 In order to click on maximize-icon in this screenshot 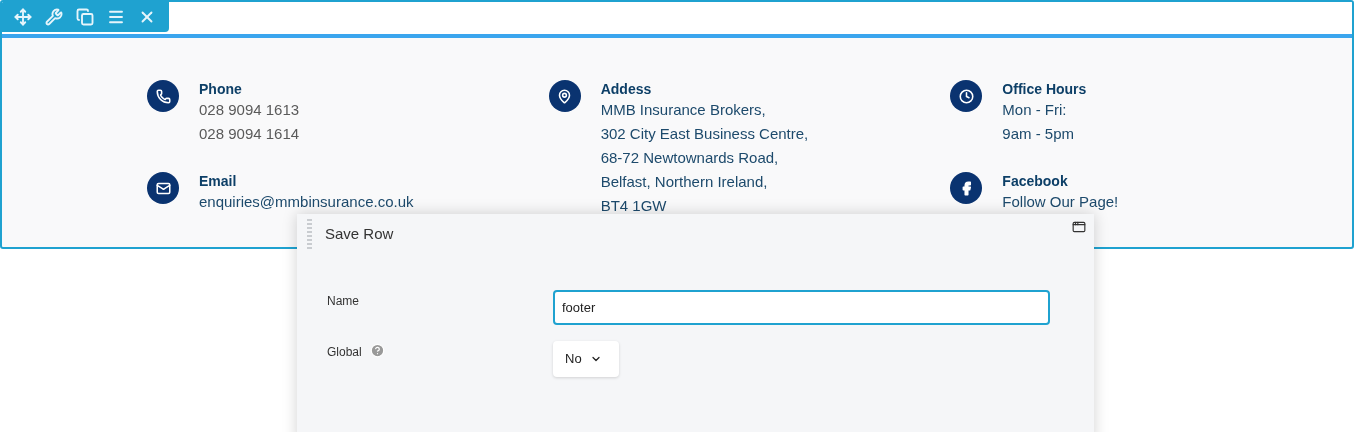, I will do `click(1079, 227)`.